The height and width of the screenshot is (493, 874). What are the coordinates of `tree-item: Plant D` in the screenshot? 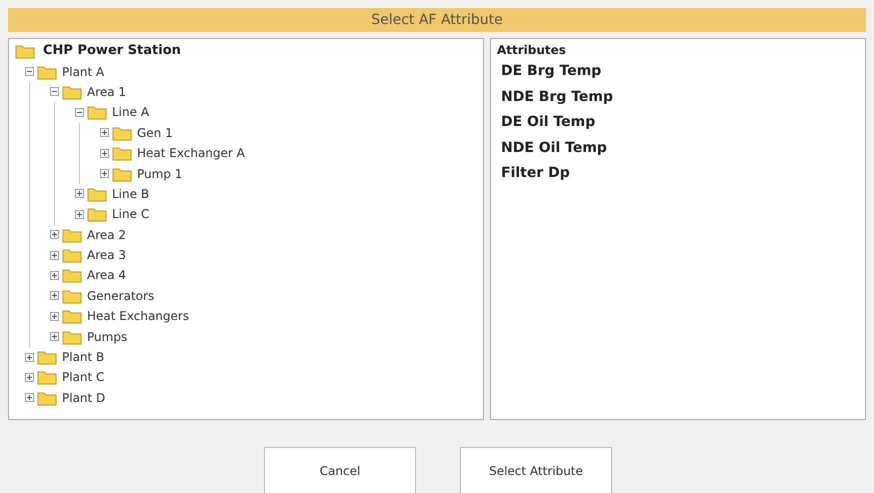 It's located at (84, 397).